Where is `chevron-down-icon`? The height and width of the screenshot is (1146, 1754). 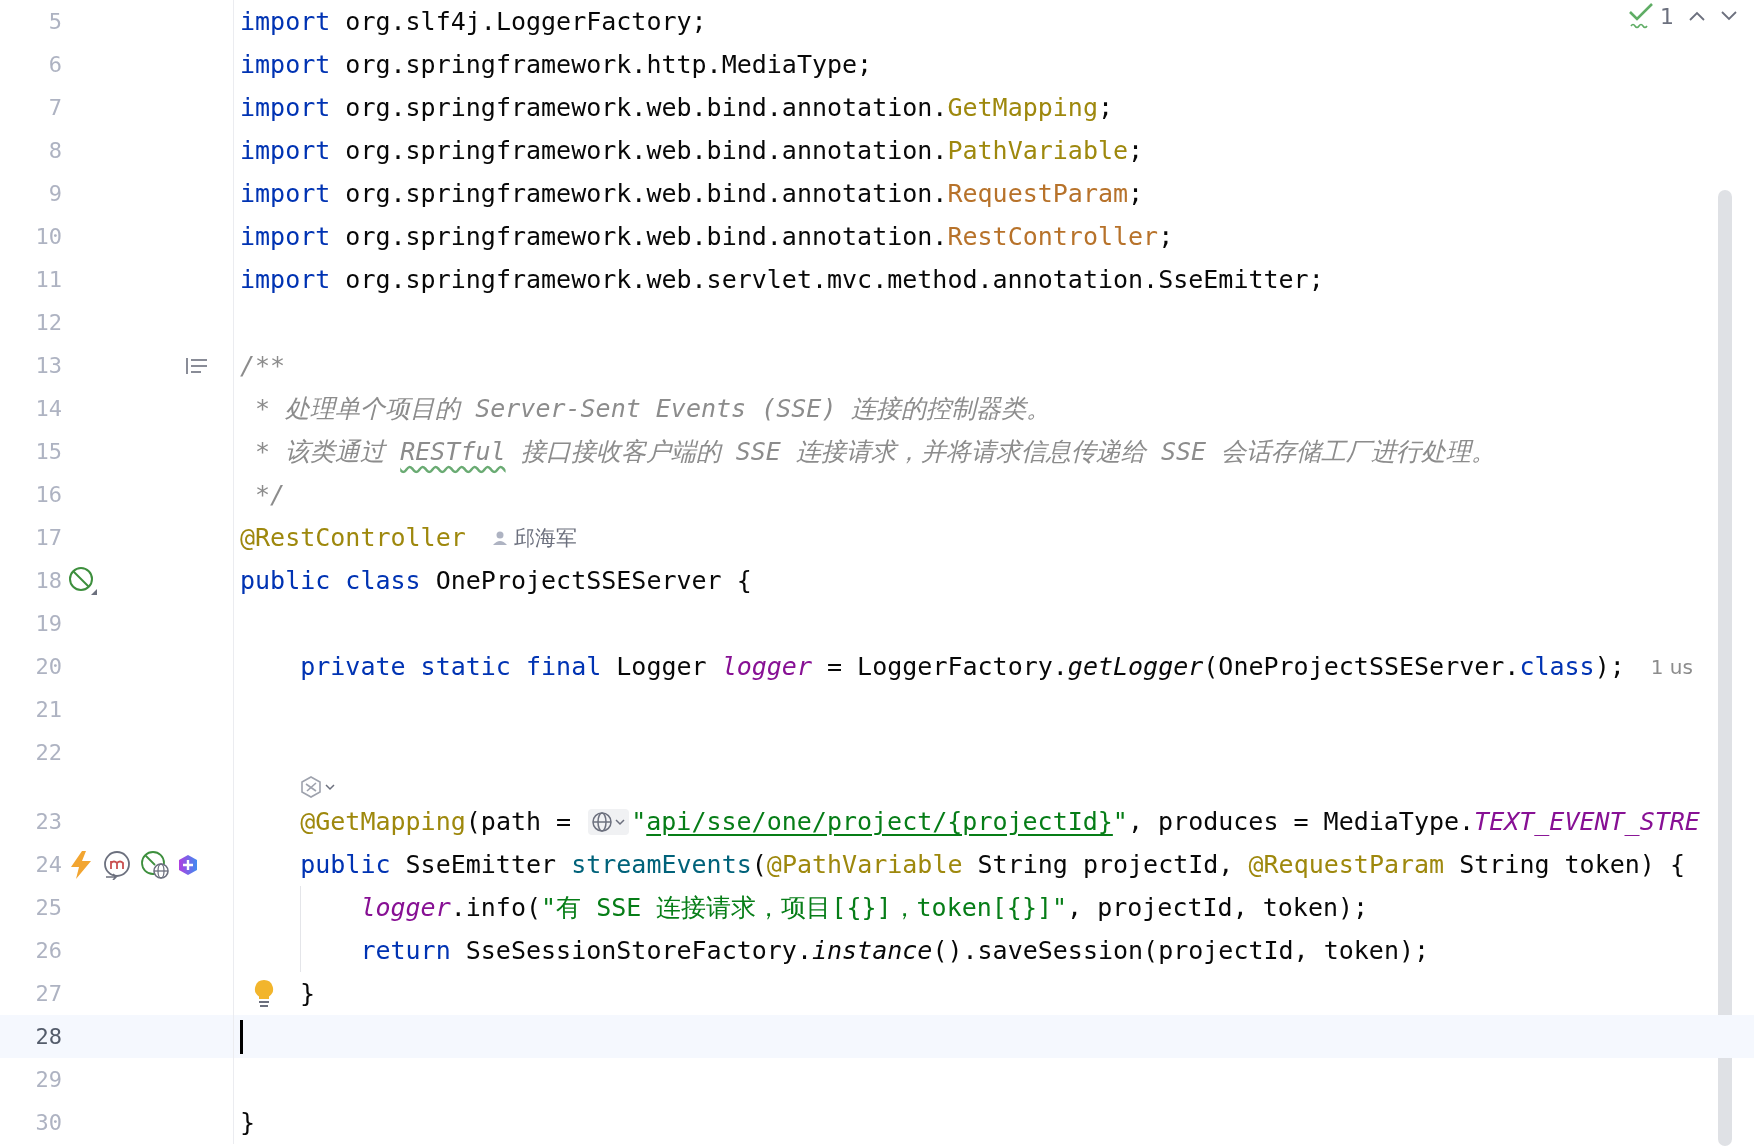
chevron-down-icon is located at coordinates (1729, 16).